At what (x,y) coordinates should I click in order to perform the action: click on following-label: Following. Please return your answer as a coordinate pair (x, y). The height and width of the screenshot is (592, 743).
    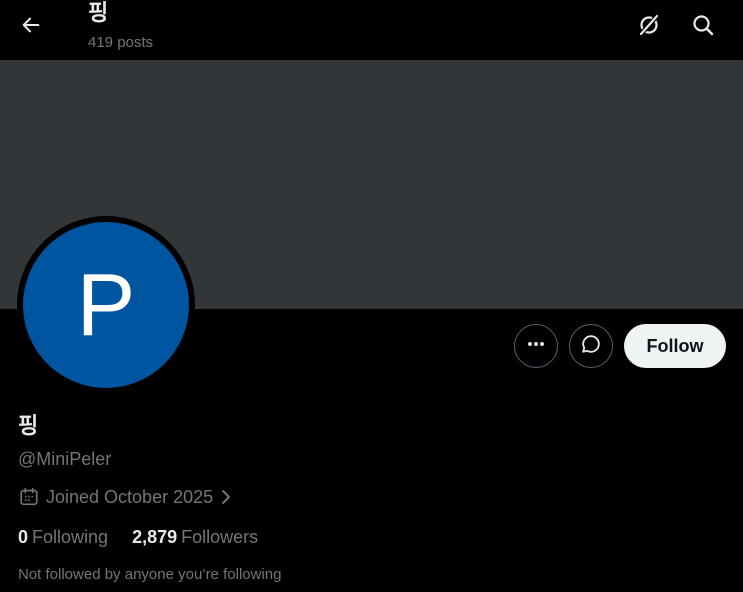
    Looking at the image, I should click on (70, 537).